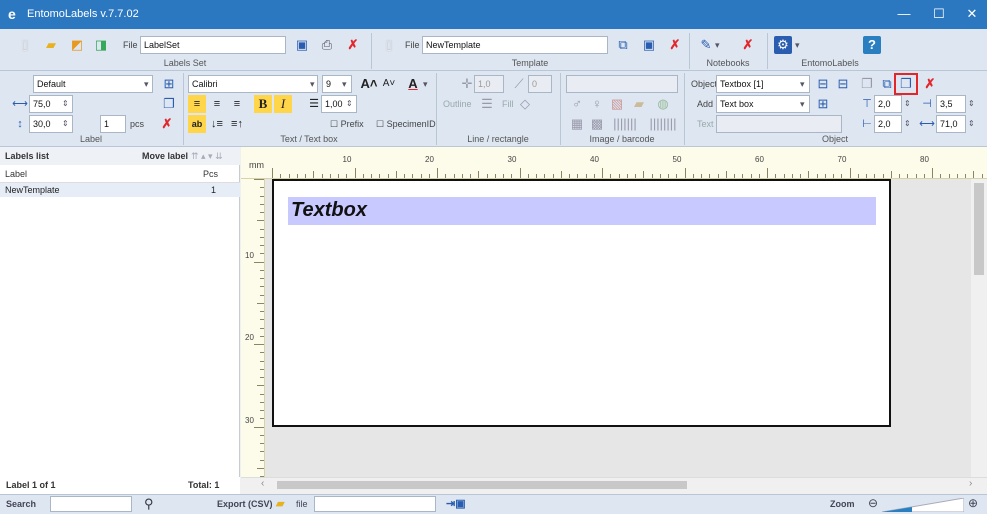 Image resolution: width=987 pixels, height=514 pixels. Describe the element at coordinates (375, 504) in the screenshot. I see `export-file-input` at that location.